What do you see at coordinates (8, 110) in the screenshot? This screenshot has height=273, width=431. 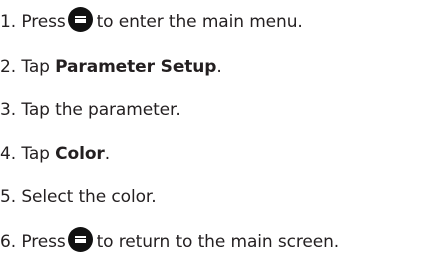 I see `step-number: 3.` at bounding box center [8, 110].